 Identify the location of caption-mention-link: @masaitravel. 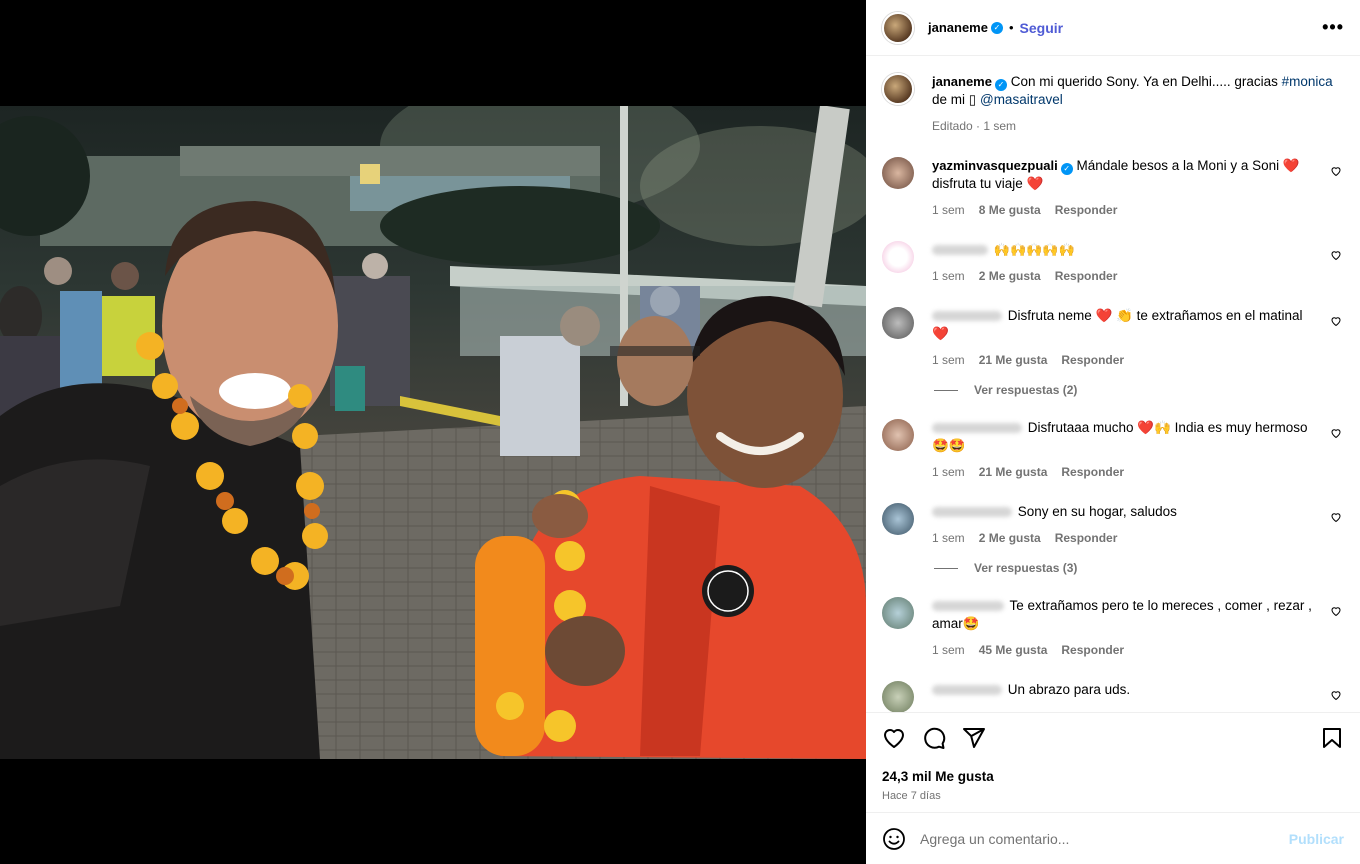
(1021, 99).